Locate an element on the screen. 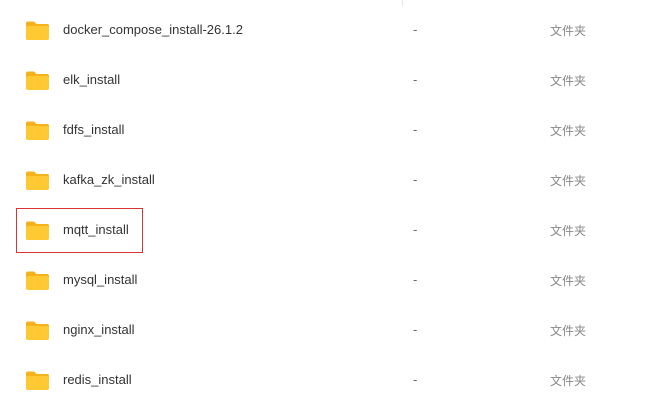  list-item: mysql_install - 文件夹 is located at coordinates (333, 280).